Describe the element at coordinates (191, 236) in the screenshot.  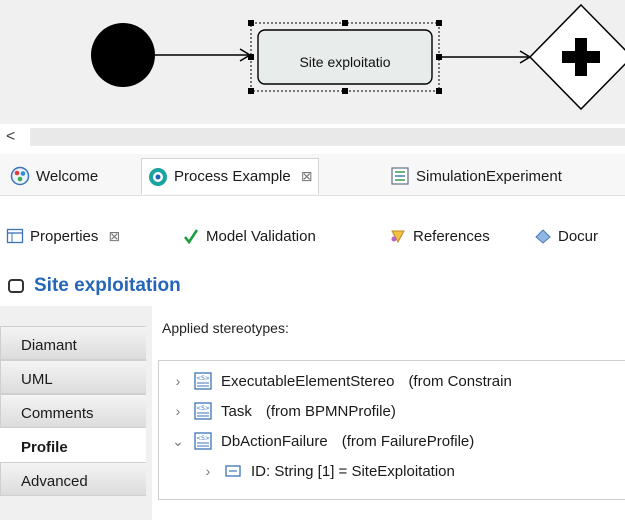
I see `check-icon` at that location.